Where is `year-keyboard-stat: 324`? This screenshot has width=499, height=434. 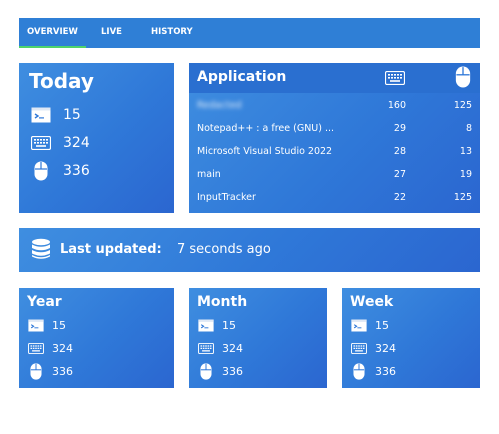
year-keyboard-stat: 324 is located at coordinates (50, 348).